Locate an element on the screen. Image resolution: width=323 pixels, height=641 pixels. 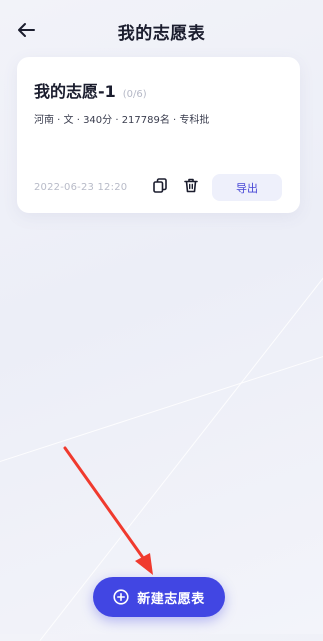
plan-card-title-row: 我的志愿-1 (0/6) is located at coordinates (90, 90).